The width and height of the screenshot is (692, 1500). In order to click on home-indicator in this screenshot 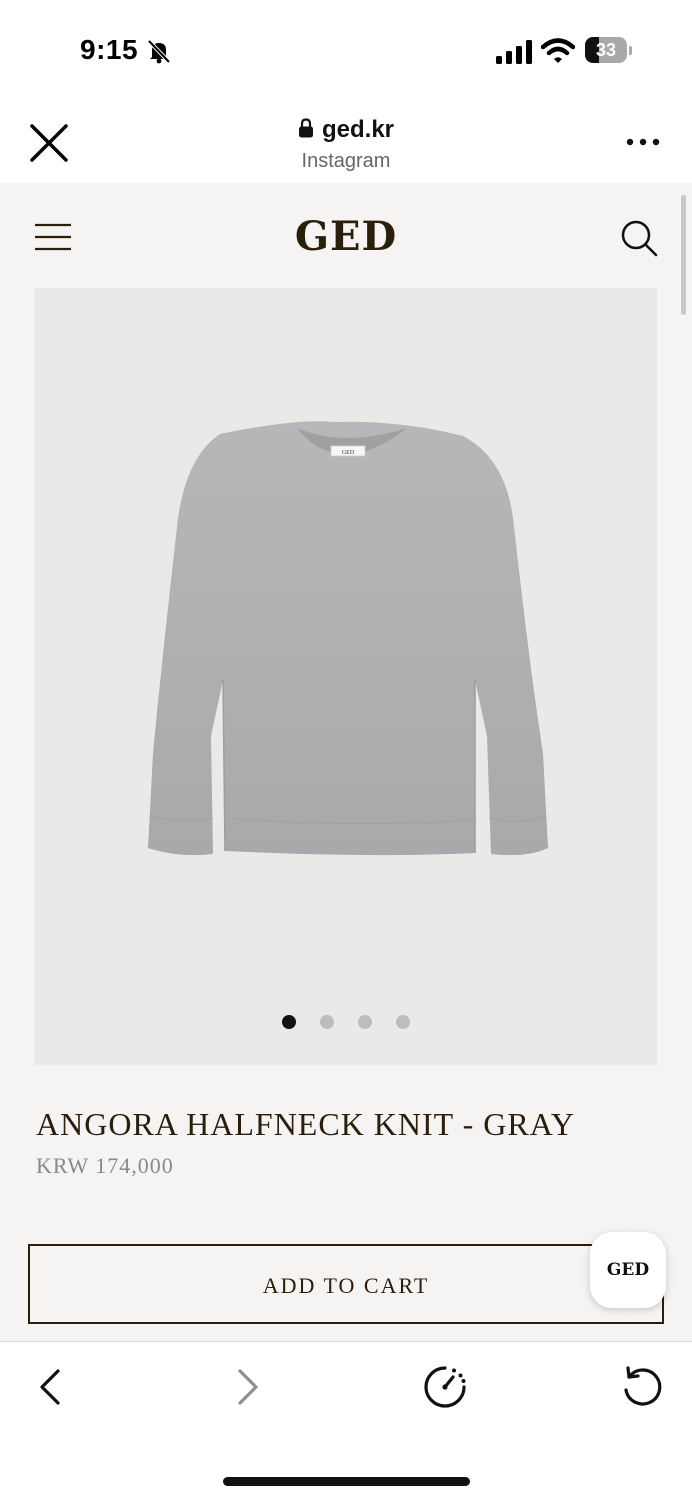, I will do `click(346, 1481)`.